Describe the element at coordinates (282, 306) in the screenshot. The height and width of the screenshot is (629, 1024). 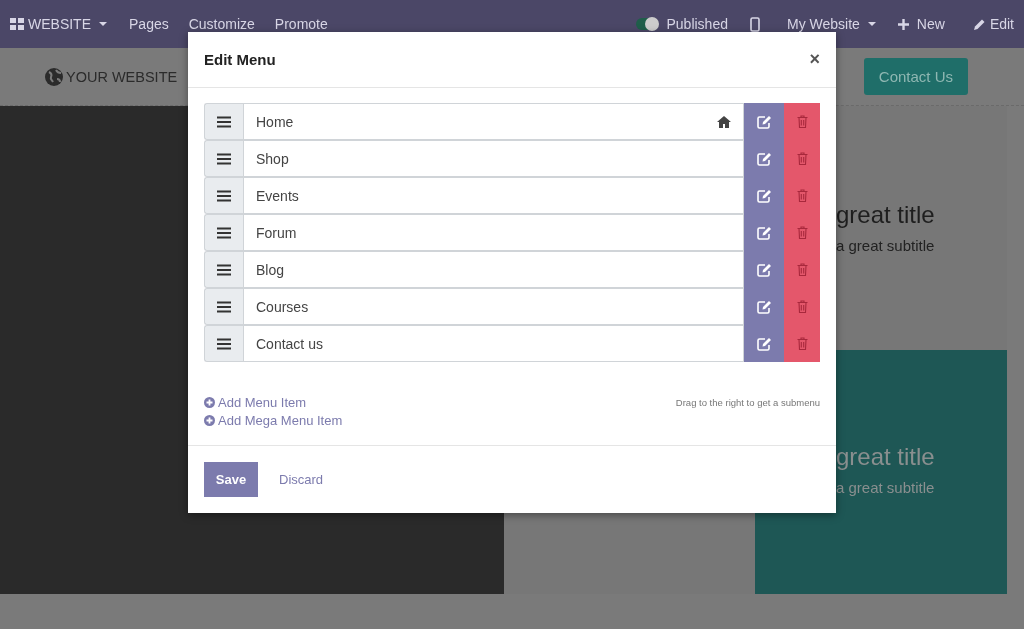
I see `menu-item-label: Courses` at that location.